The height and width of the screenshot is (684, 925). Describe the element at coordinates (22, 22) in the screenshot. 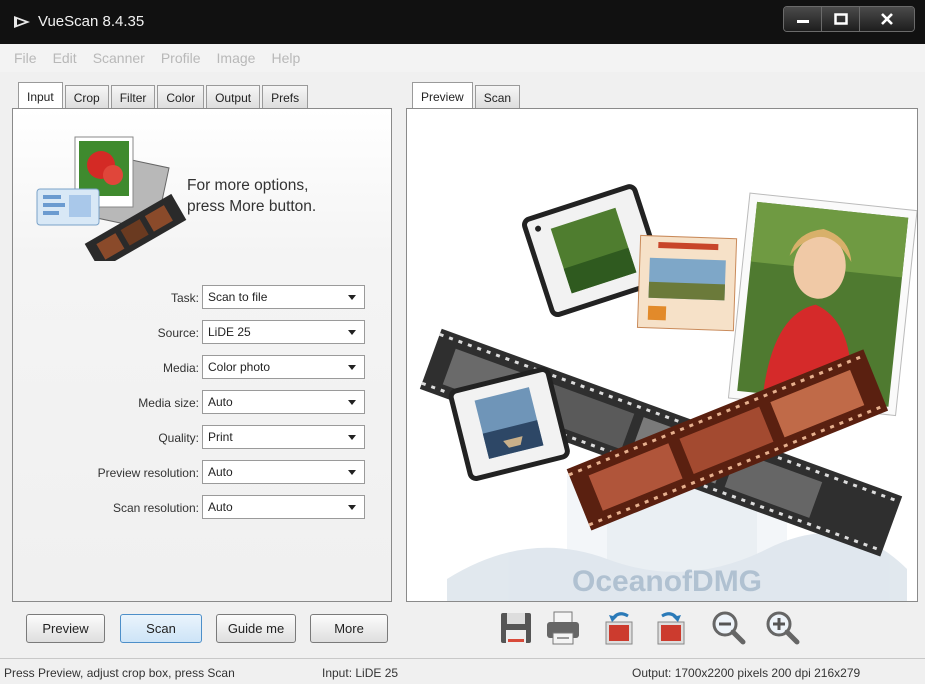

I see `vuescan-logo-icon` at that location.